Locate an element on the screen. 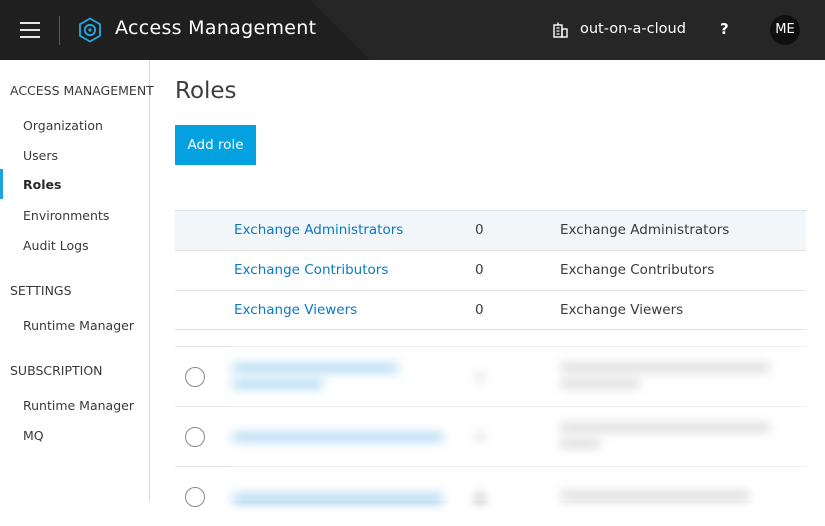 This screenshot has height=526, width=825. sidebar-item-mq: MQ is located at coordinates (33, 435).